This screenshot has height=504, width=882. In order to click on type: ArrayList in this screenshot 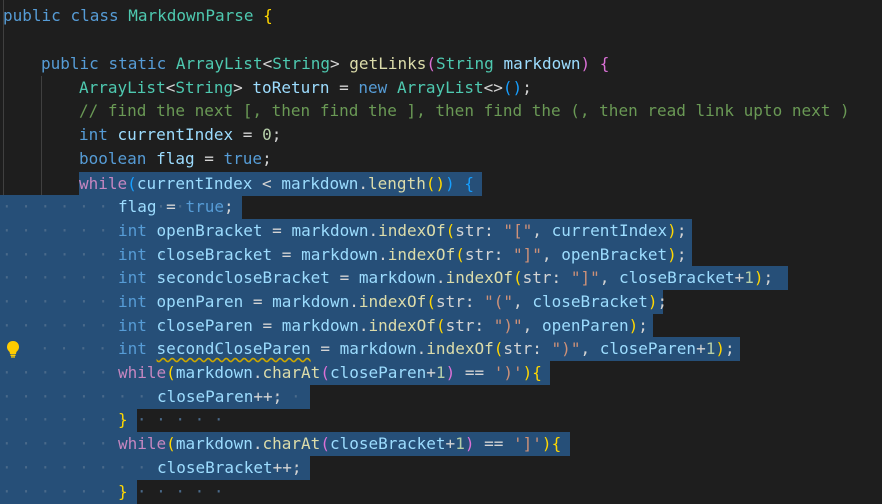, I will do `click(122, 87)`.